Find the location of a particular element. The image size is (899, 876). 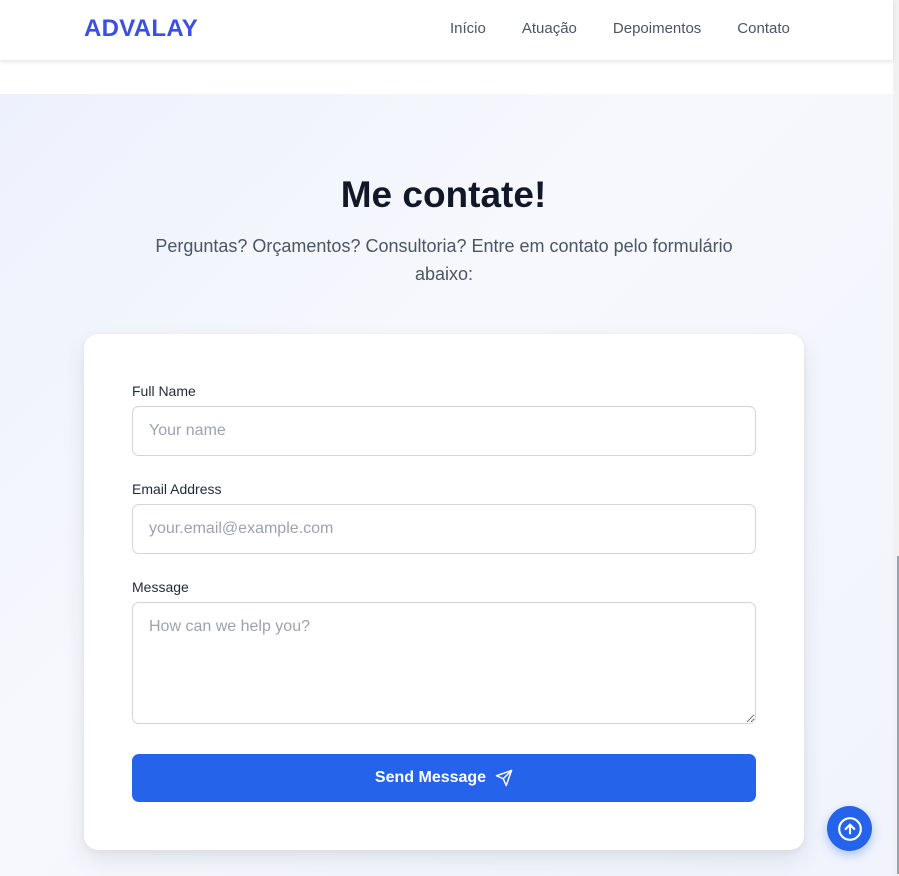

email-input is located at coordinates (444, 529).